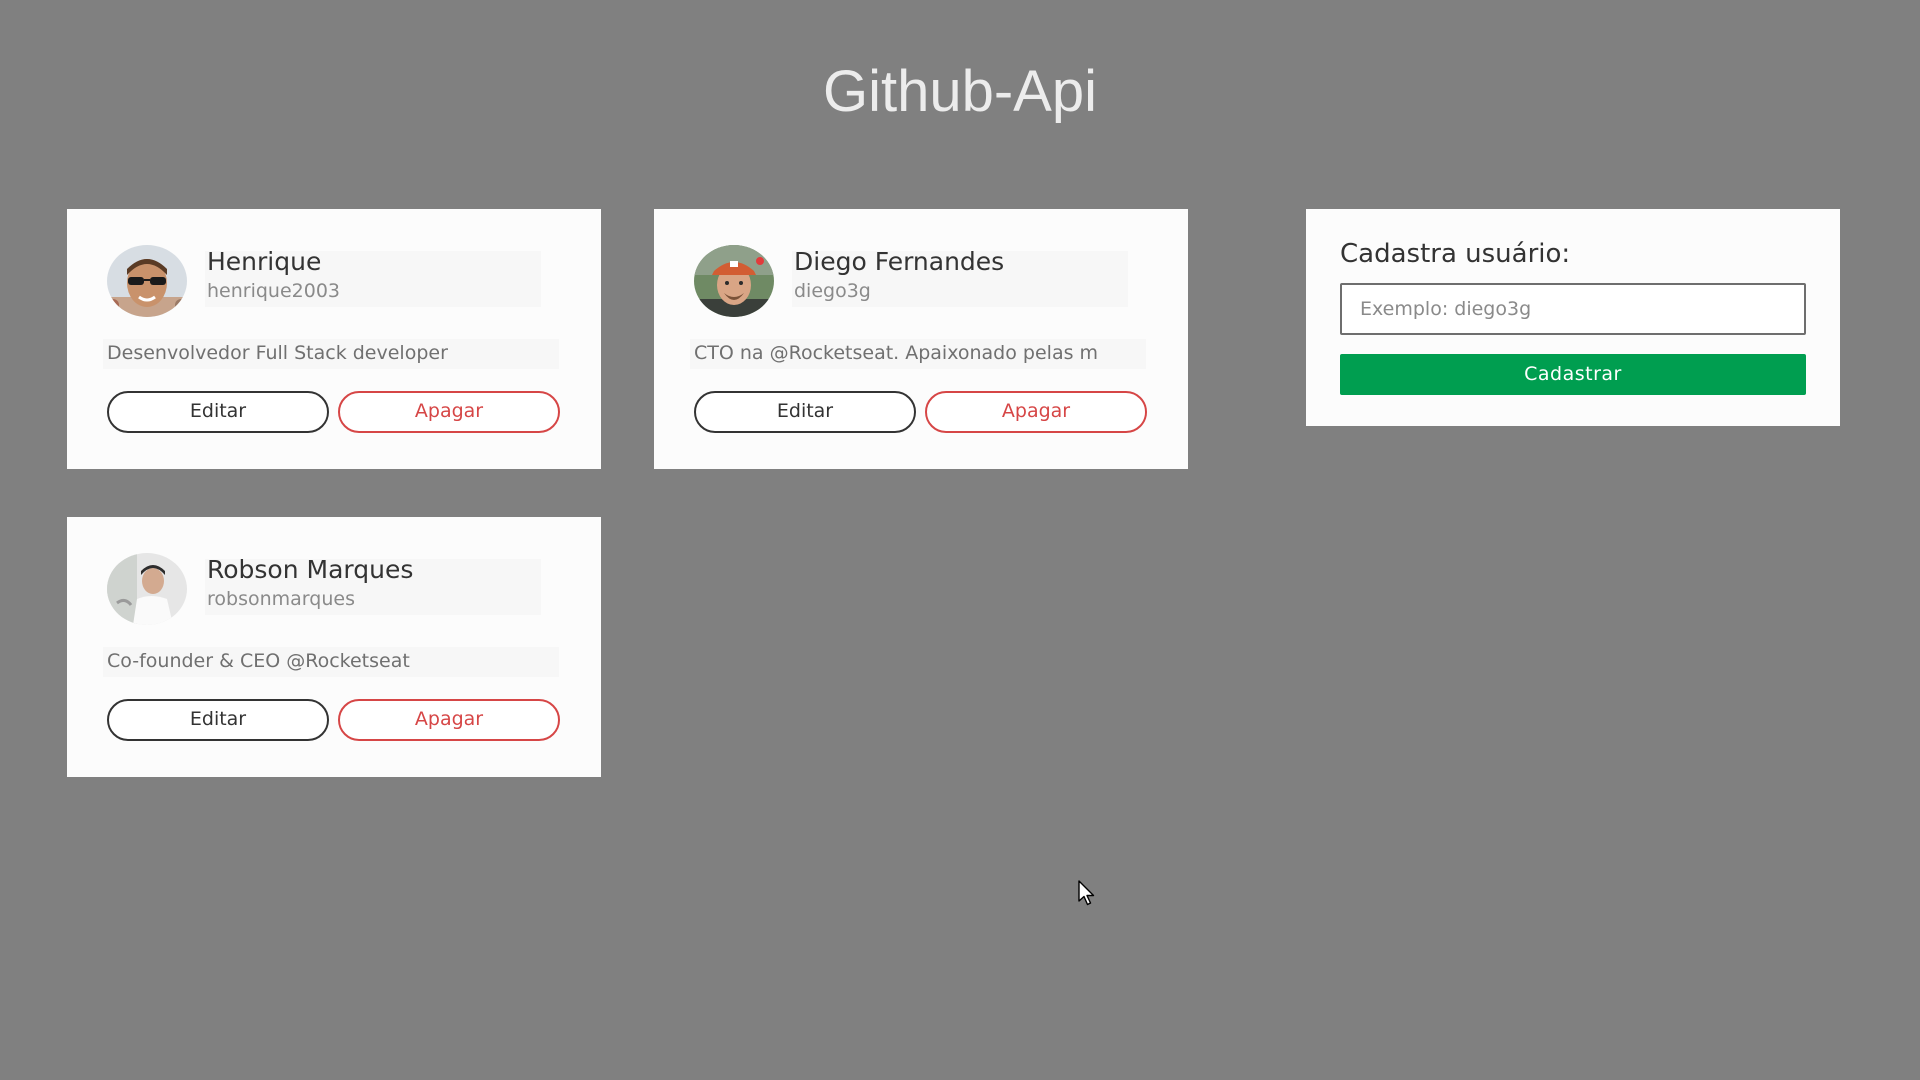  What do you see at coordinates (281, 599) in the screenshot?
I see `user-login: robsonmarques` at bounding box center [281, 599].